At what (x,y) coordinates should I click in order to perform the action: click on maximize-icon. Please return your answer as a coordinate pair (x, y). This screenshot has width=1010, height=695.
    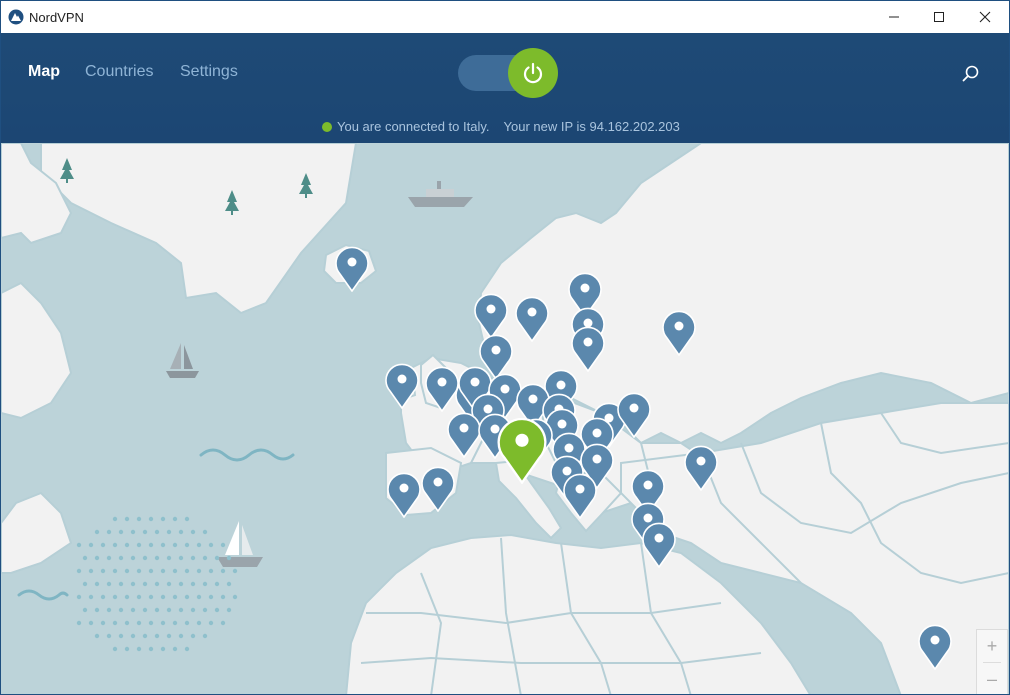
    Looking at the image, I should click on (939, 17).